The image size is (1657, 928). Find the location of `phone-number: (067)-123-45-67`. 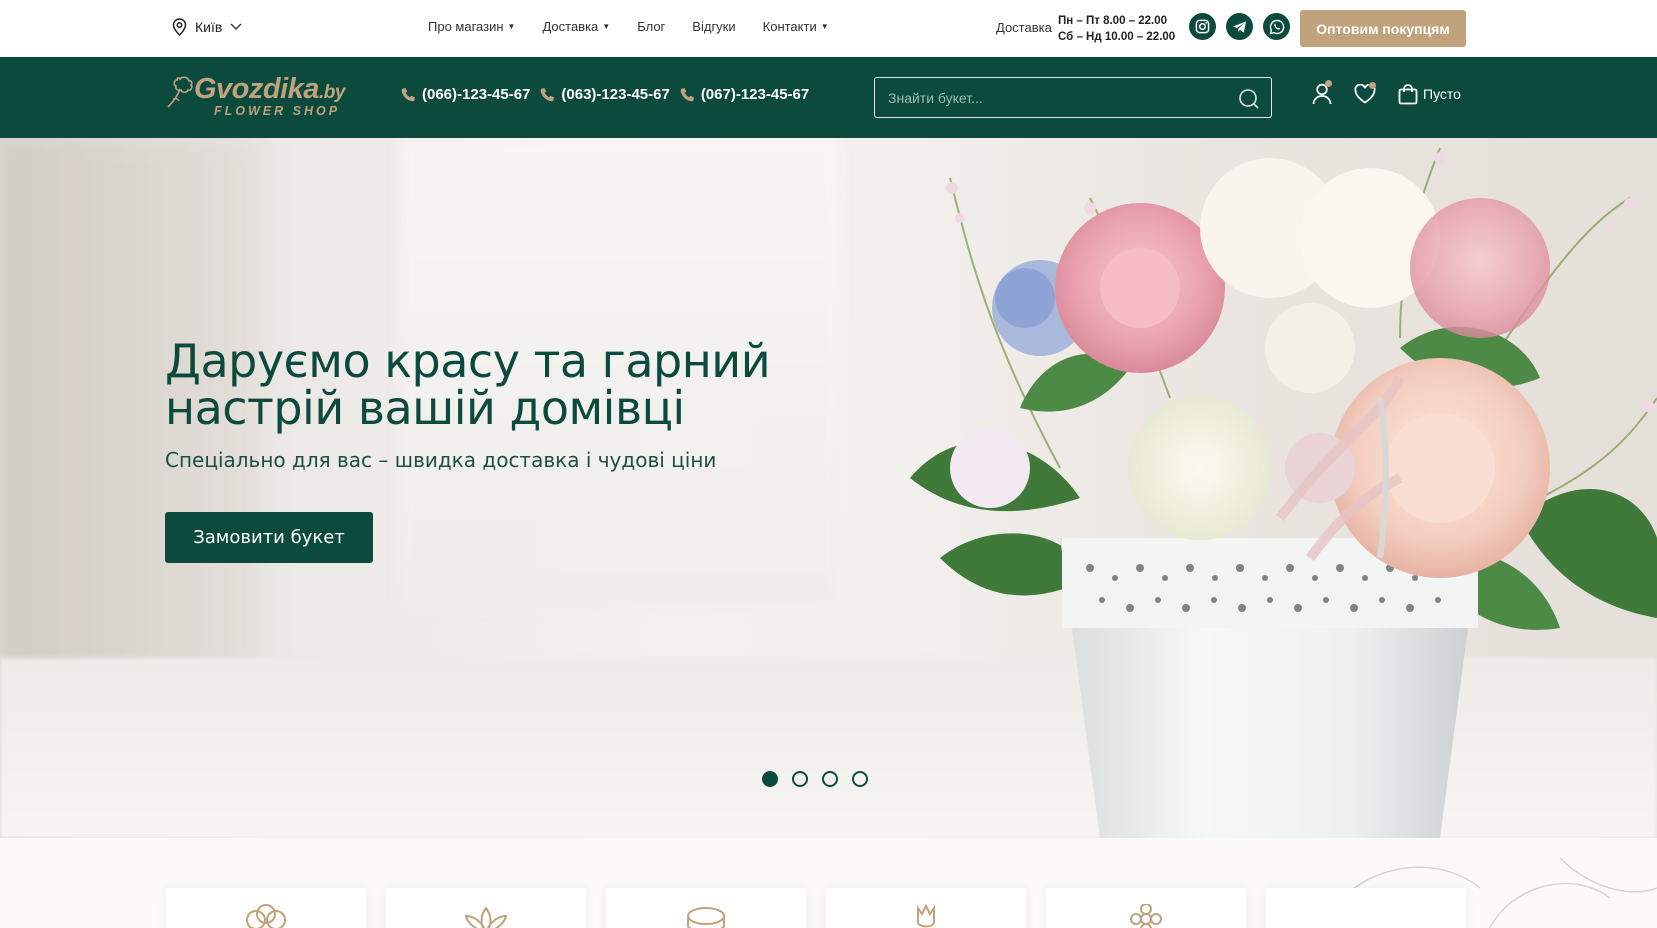

phone-number: (067)-123-45-67 is located at coordinates (755, 94).